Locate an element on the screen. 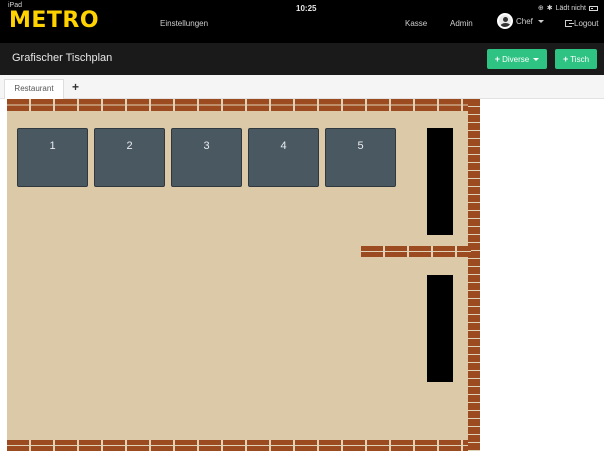  wall-top is located at coordinates (243, 105).